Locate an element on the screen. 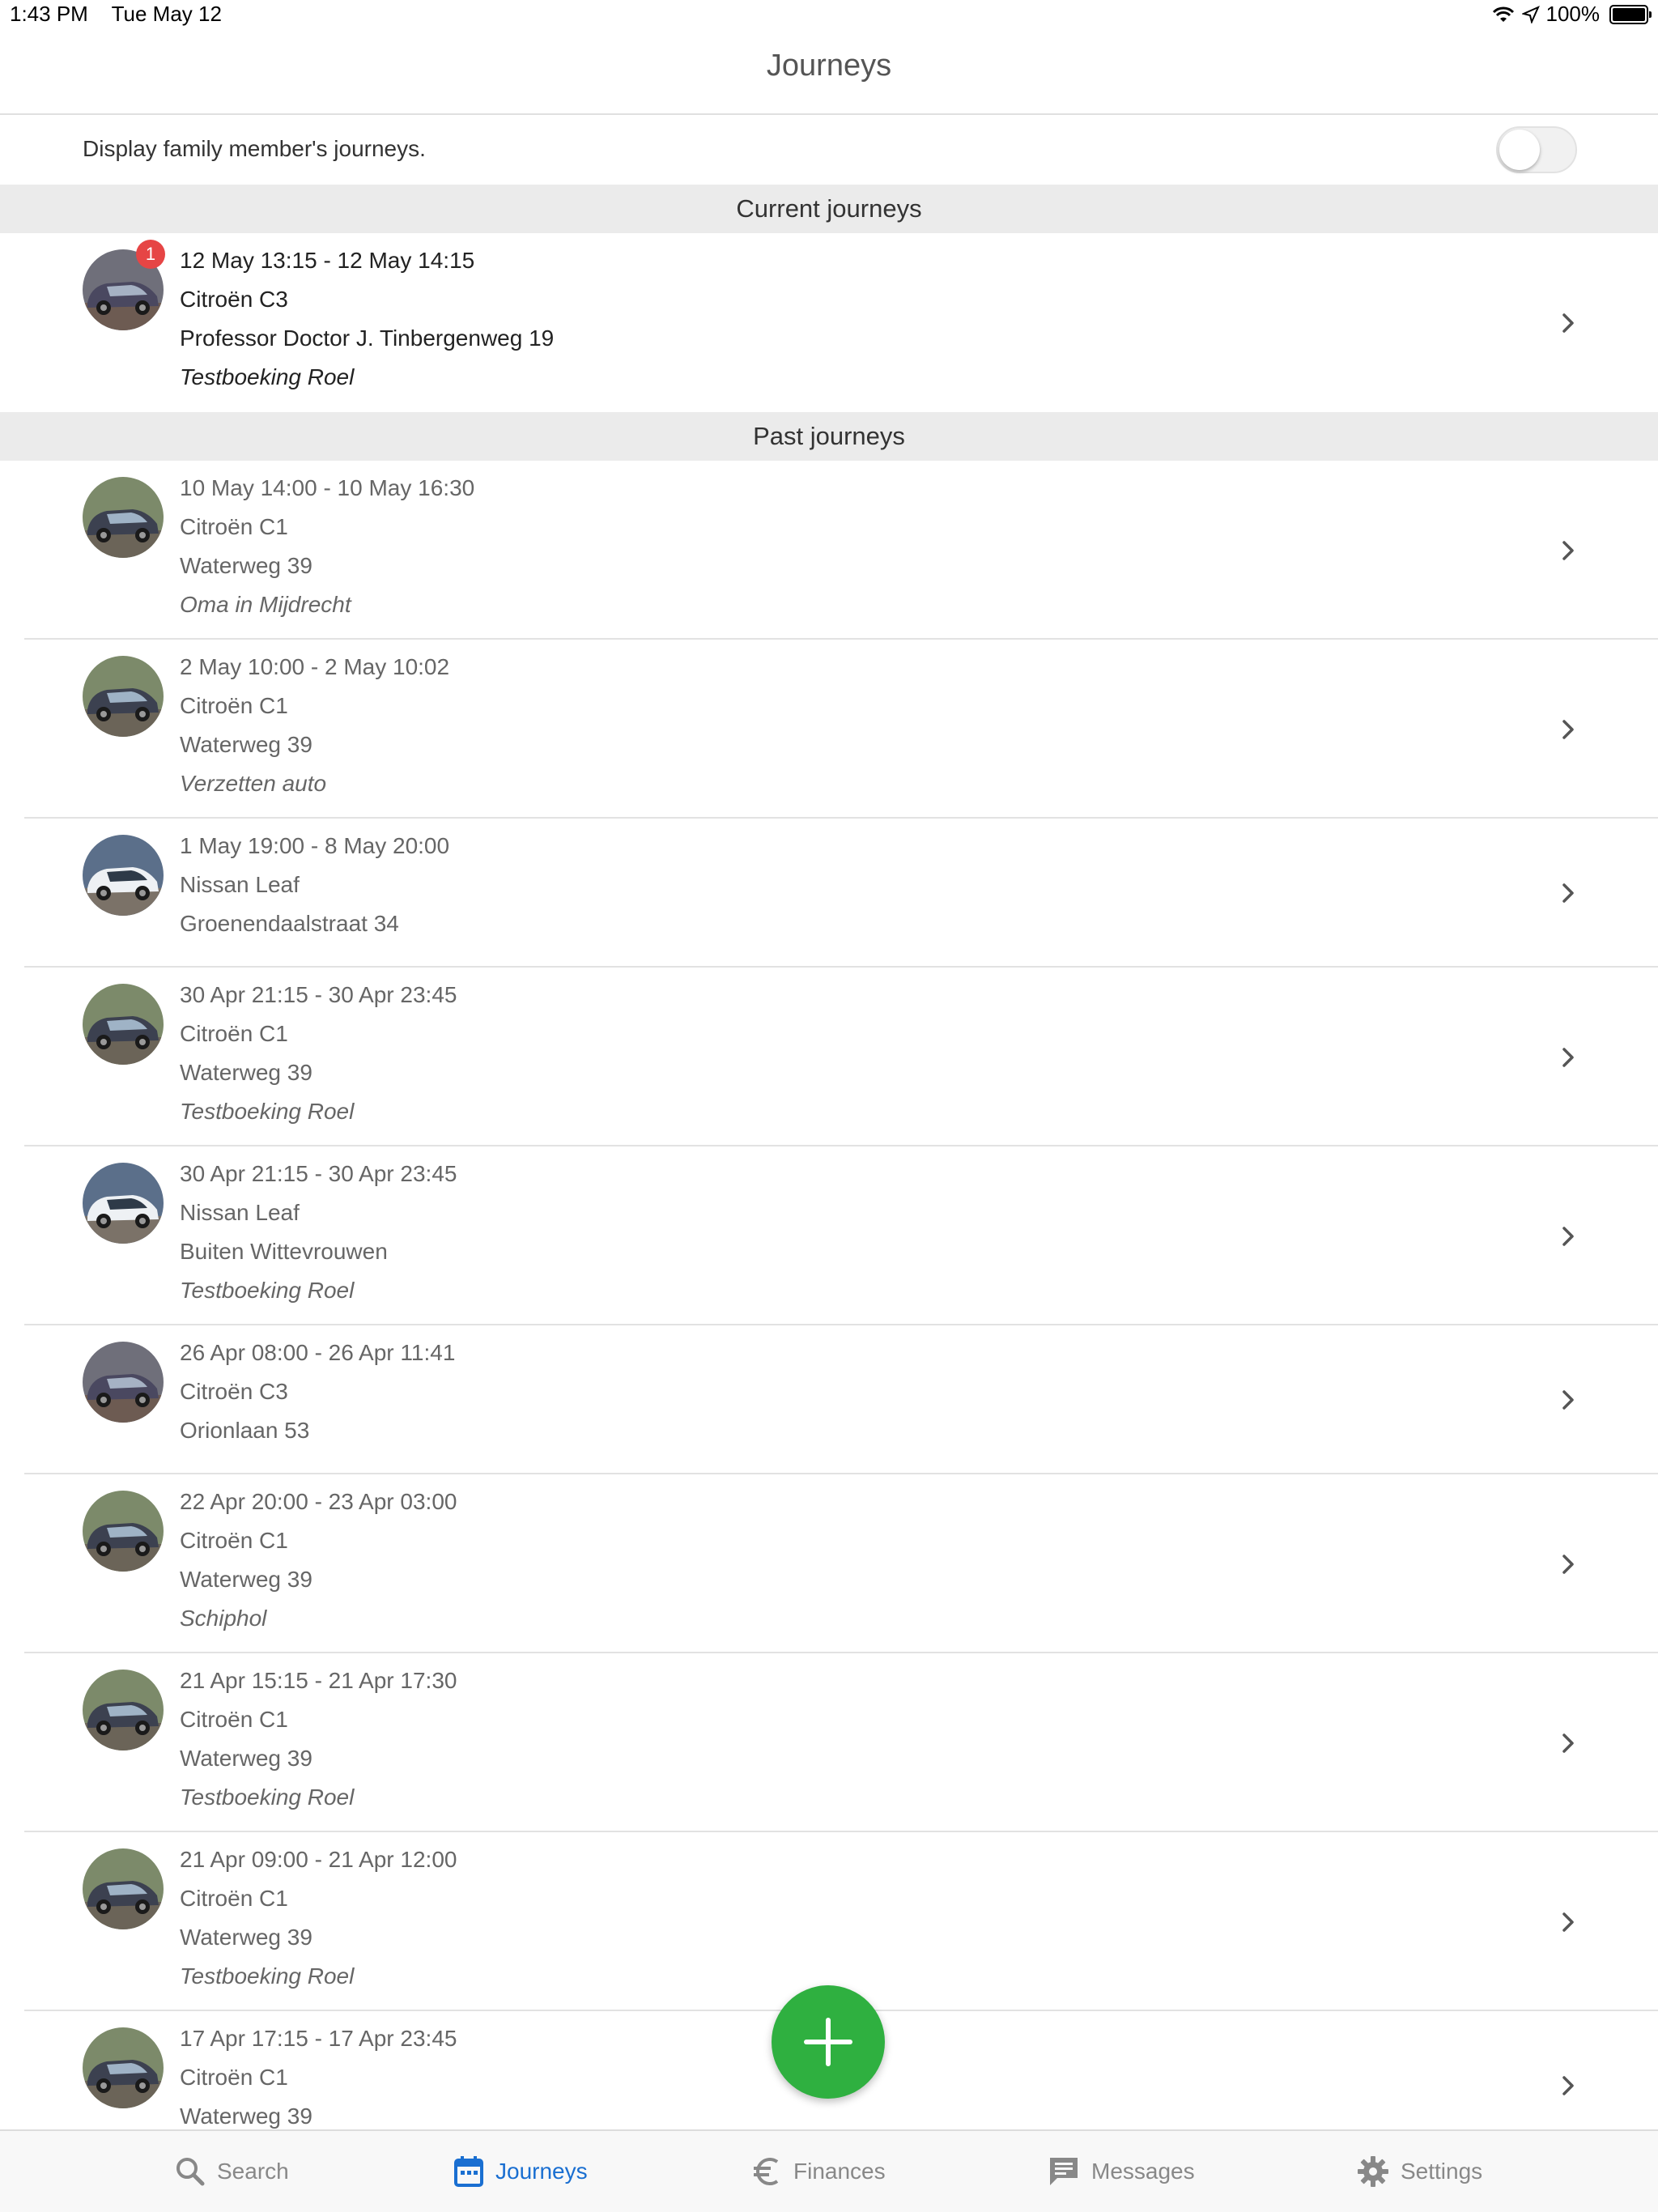  status-bar: 1:43 PM Tue May 12 100% is located at coordinates (829, 18).